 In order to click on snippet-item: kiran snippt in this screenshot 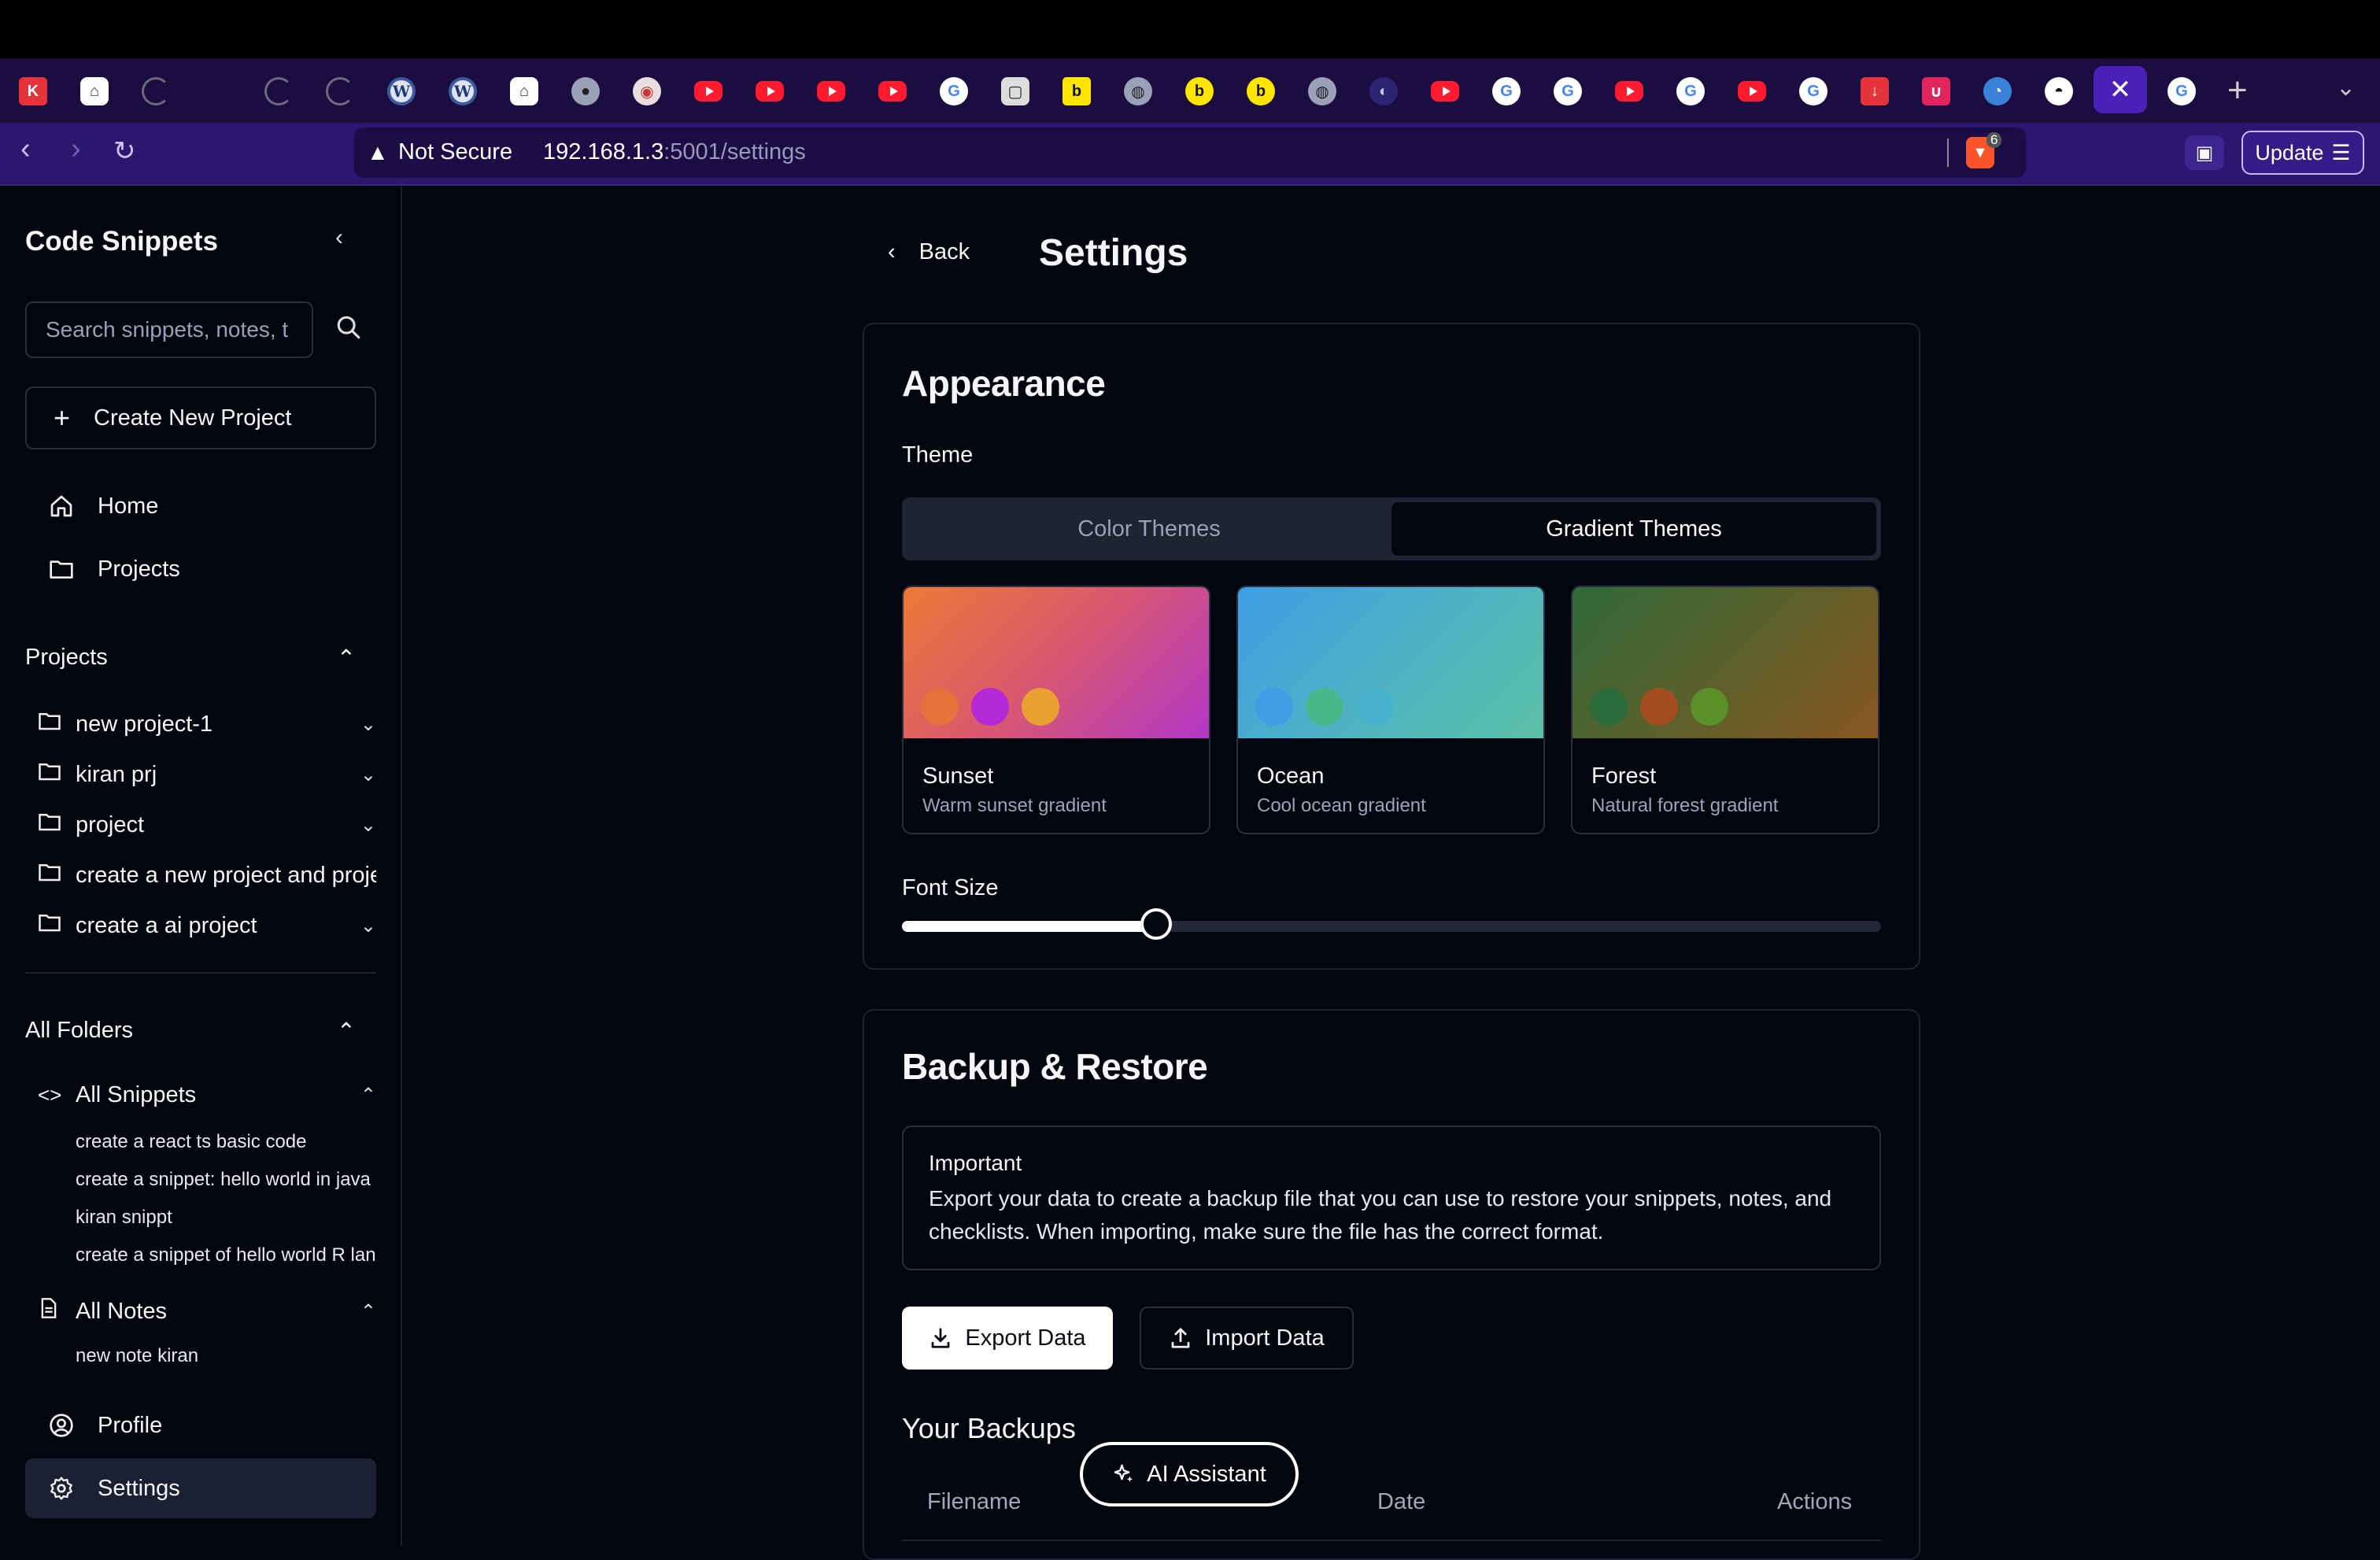, I will do `click(226, 1218)`.